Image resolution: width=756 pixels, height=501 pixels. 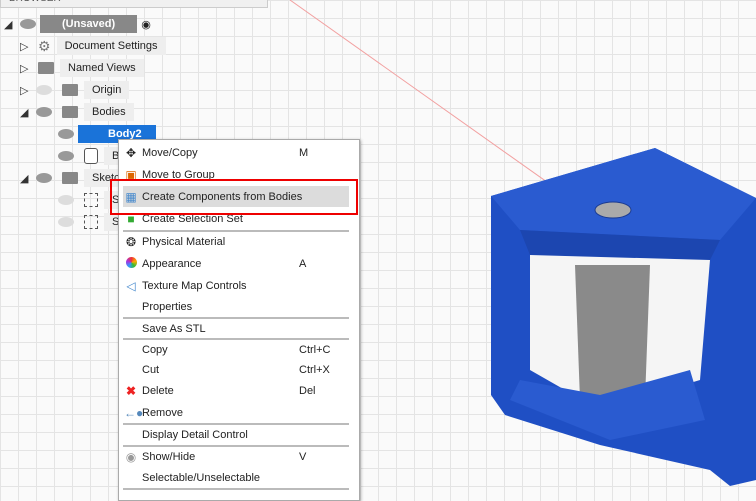 I want to click on menu-shortcut: A, so click(x=303, y=263).